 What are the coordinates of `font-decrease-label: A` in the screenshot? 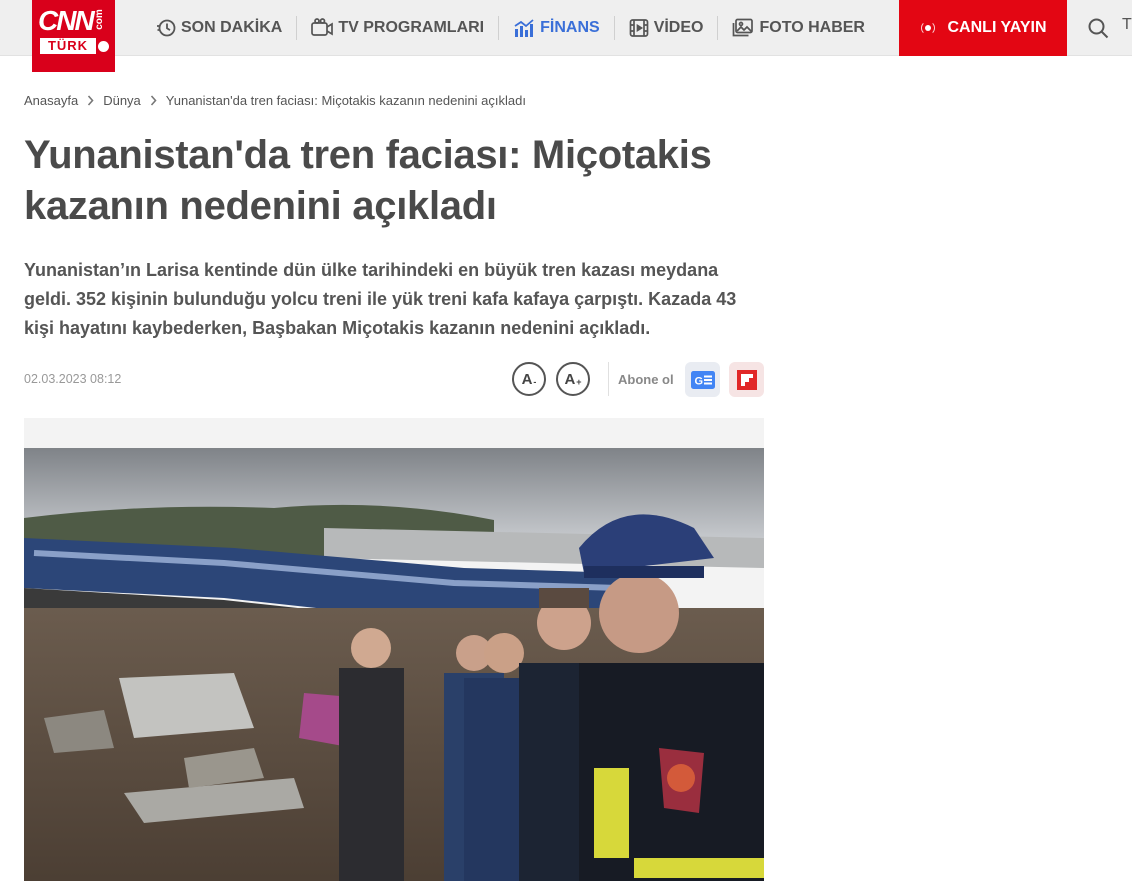 It's located at (527, 379).